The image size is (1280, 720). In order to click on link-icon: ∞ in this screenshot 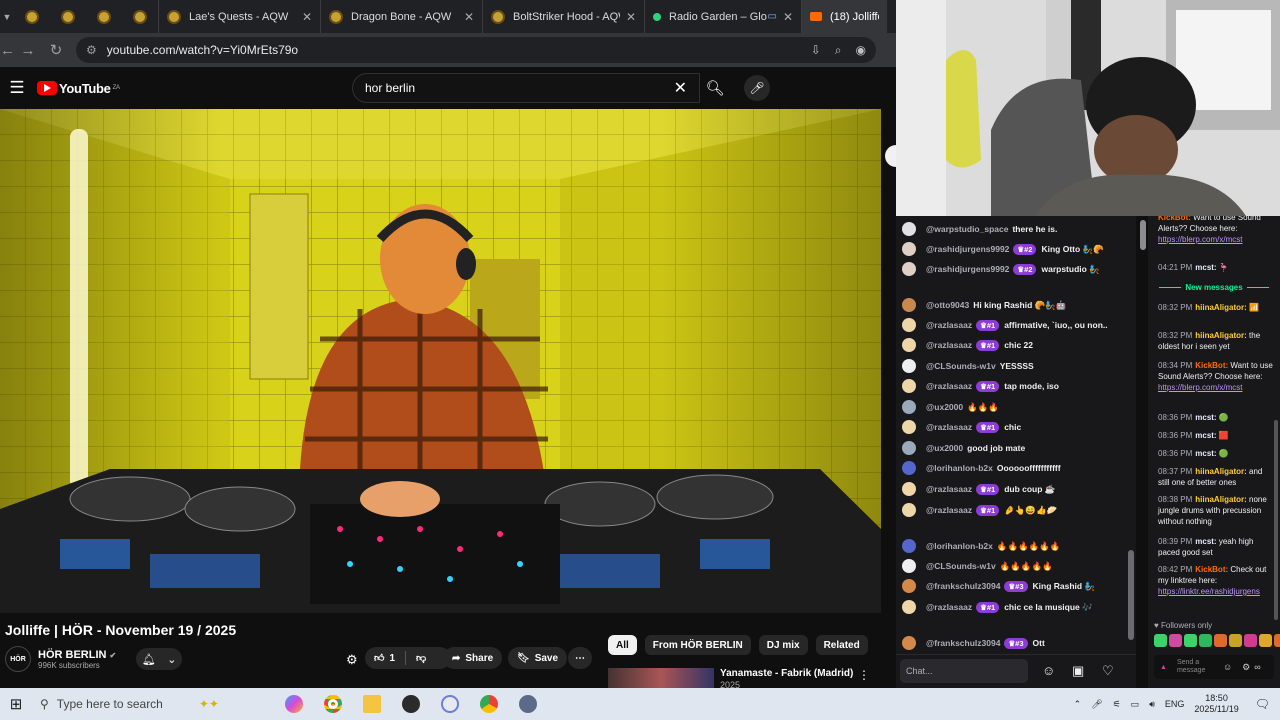, I will do `click(1257, 667)`.